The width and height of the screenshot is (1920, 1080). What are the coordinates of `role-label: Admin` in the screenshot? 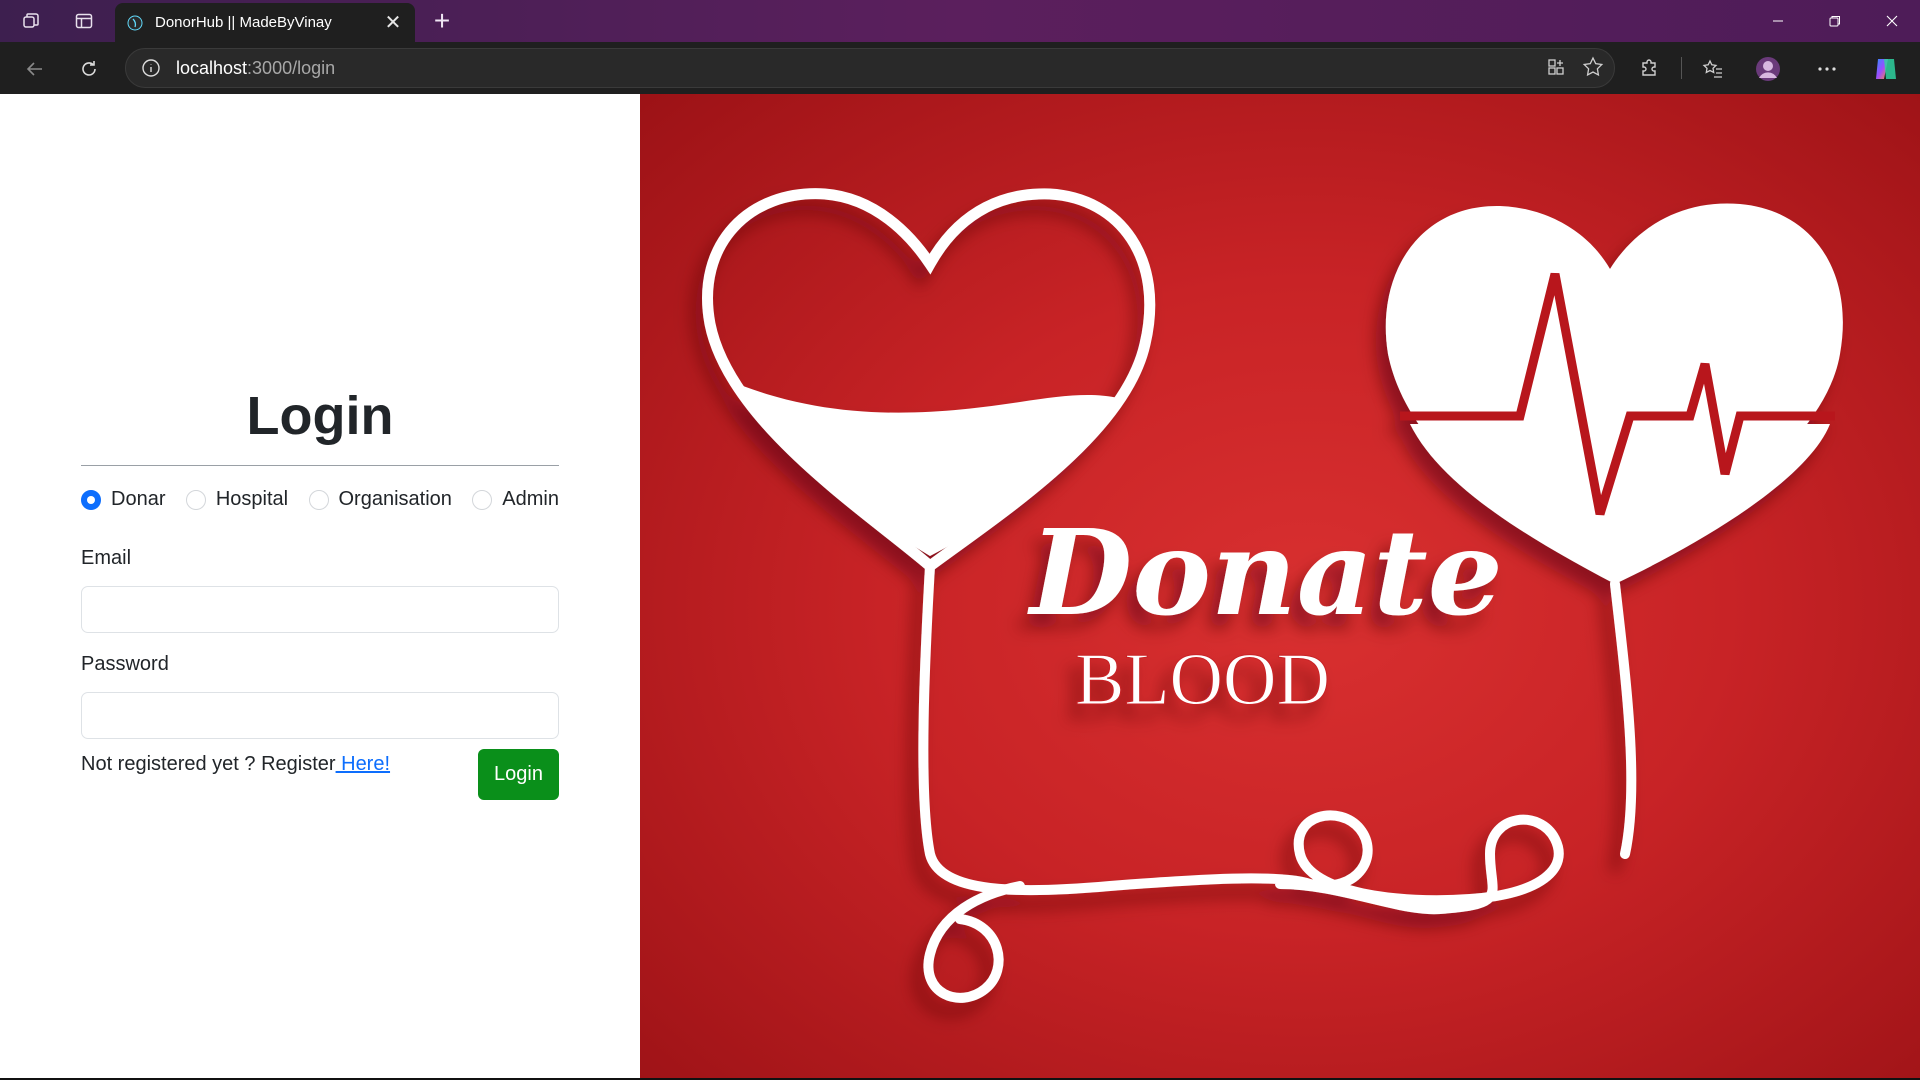 It's located at (530, 499).